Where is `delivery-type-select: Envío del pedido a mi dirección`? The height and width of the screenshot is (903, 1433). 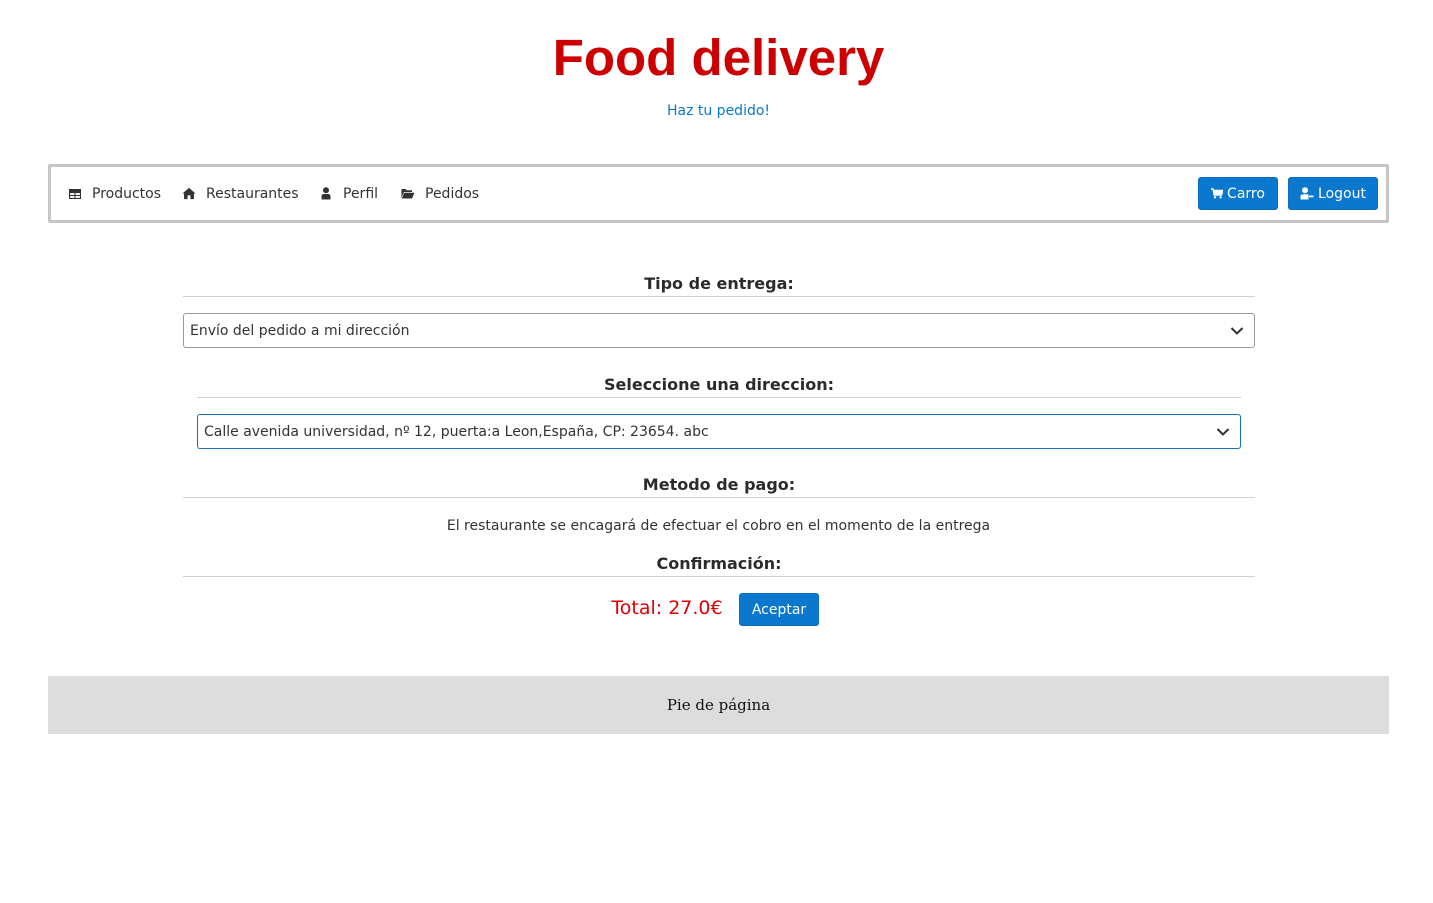 delivery-type-select: Envío del pedido a mi dirección is located at coordinates (719, 330).